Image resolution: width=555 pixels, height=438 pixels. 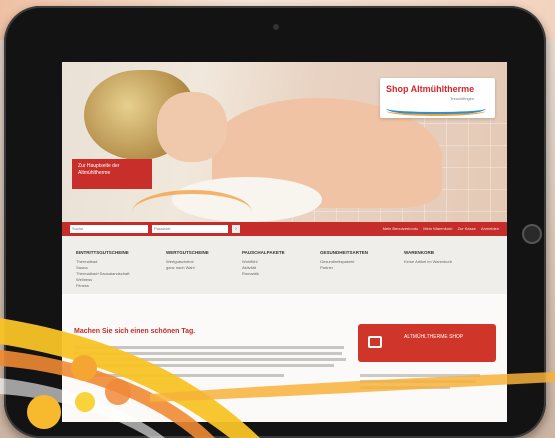 What do you see at coordinates (436, 111) in the screenshot?
I see `logo-wave2-icon` at bounding box center [436, 111].